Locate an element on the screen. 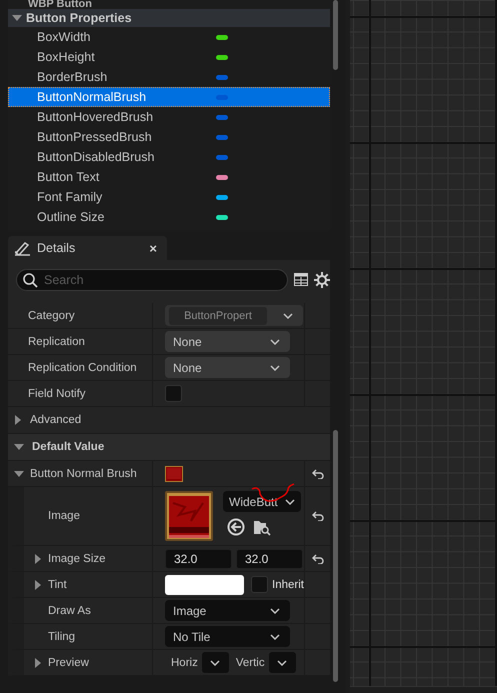  checkbox-label: Inherit is located at coordinates (288, 584).